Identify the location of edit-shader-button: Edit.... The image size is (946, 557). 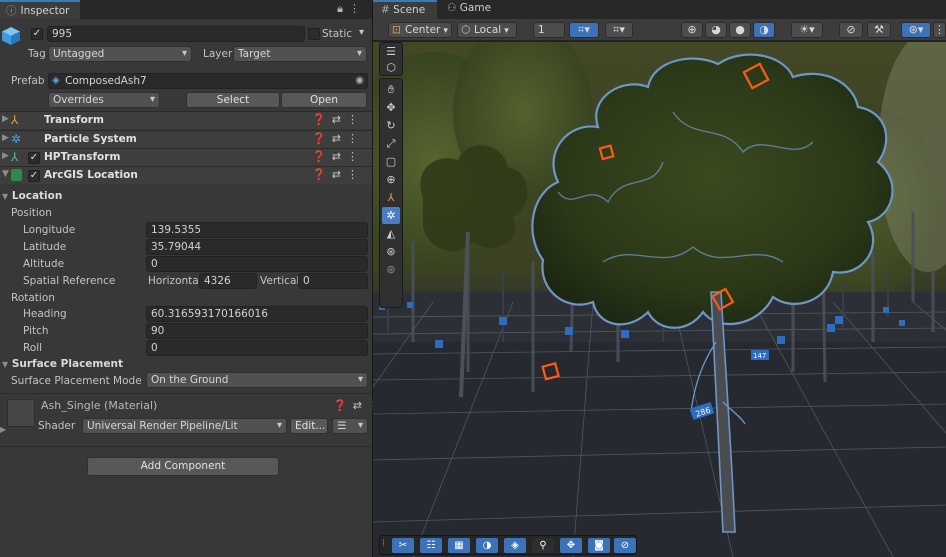
(309, 426).